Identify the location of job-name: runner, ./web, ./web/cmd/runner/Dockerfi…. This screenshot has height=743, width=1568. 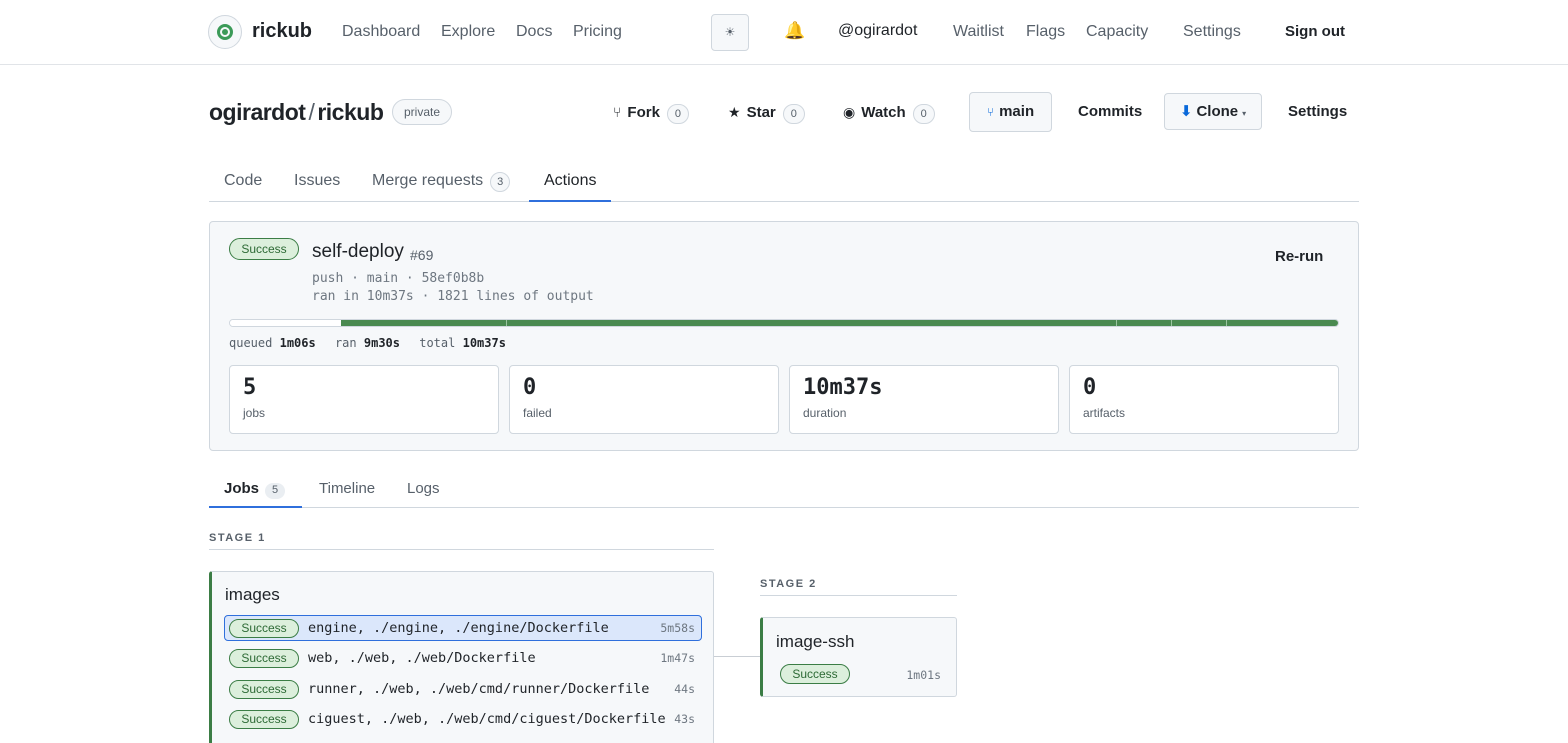
(479, 689).